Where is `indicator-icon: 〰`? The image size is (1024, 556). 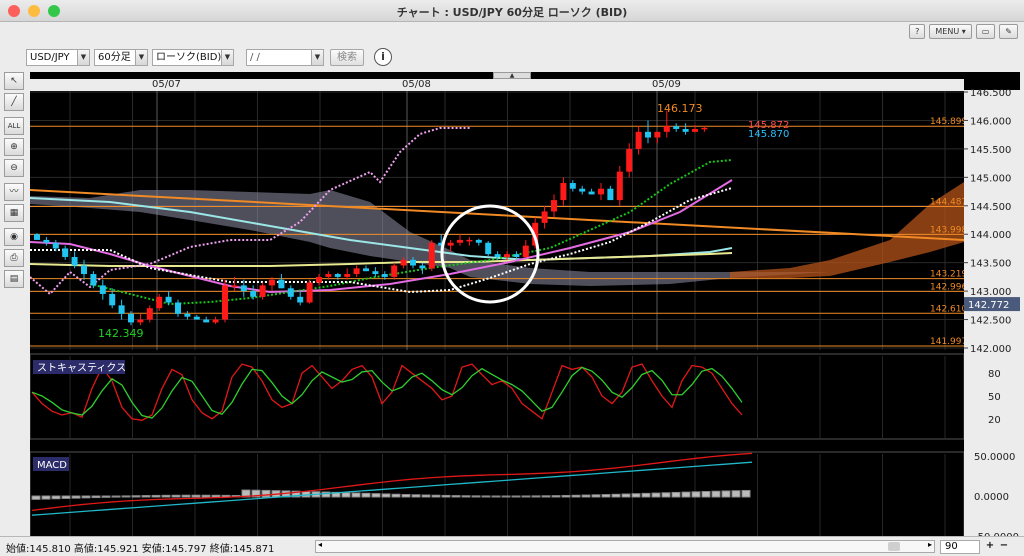 indicator-icon: 〰 is located at coordinates (14, 192).